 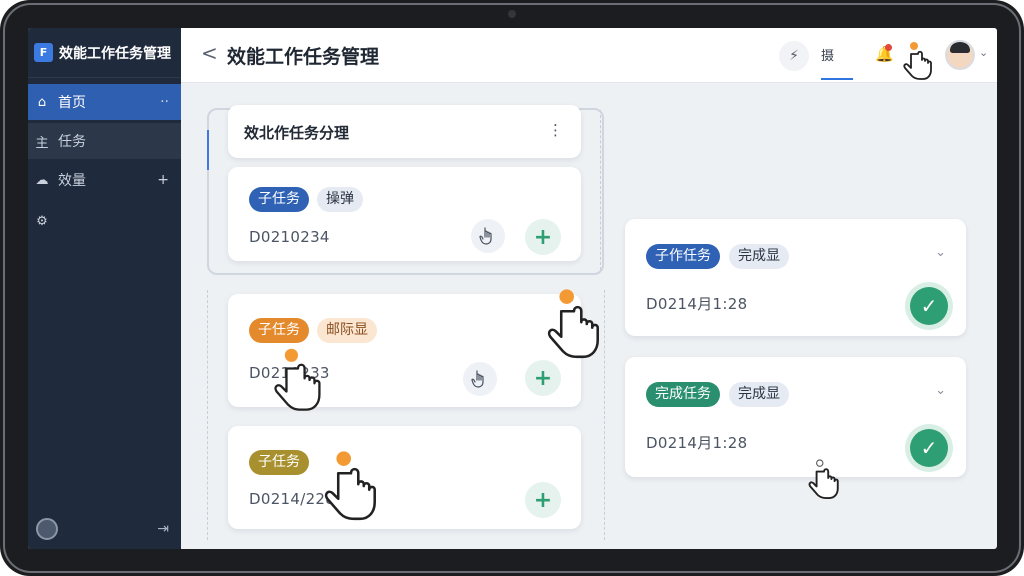 I want to click on group-header-card: 效北作任务分理 ⋮, so click(x=404, y=131).